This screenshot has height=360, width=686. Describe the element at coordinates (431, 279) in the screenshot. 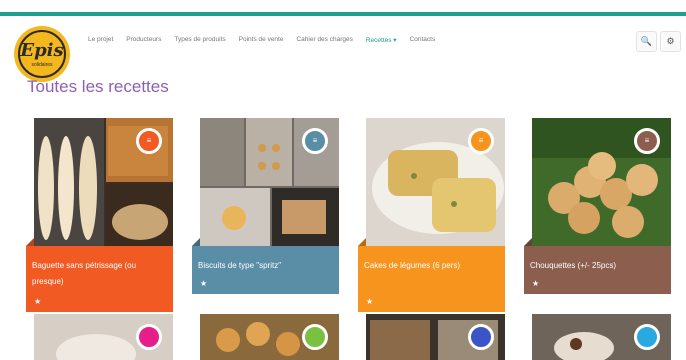

I see `recipe-card-label: Cakes de légumes (6 pers)` at that location.